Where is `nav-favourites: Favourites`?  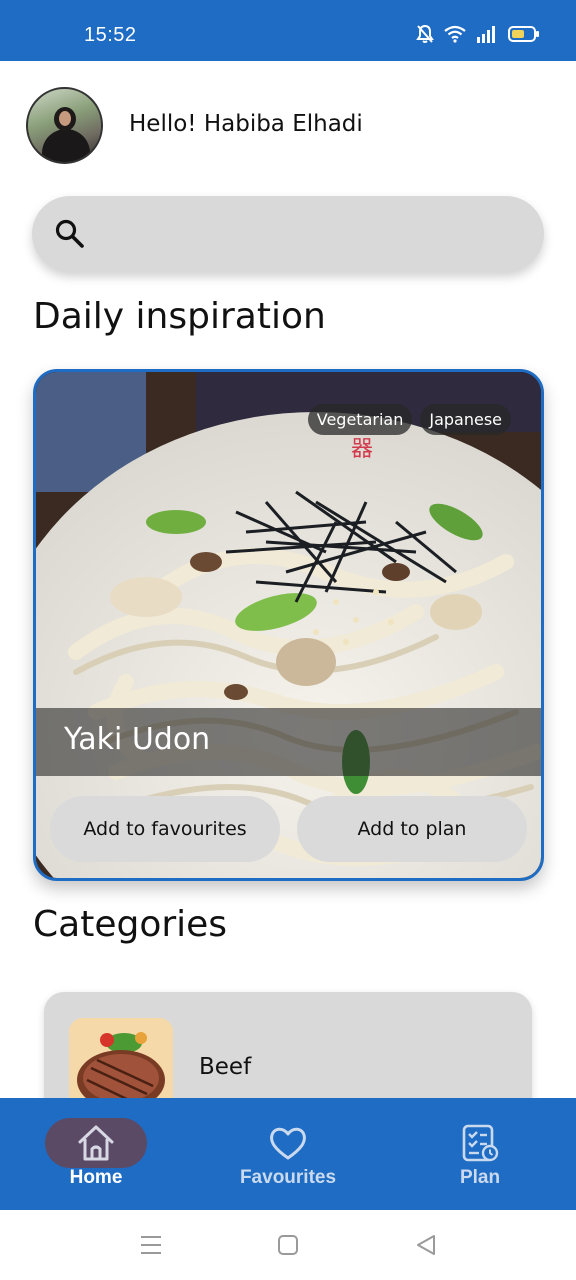 nav-favourites: Favourites is located at coordinates (288, 1154).